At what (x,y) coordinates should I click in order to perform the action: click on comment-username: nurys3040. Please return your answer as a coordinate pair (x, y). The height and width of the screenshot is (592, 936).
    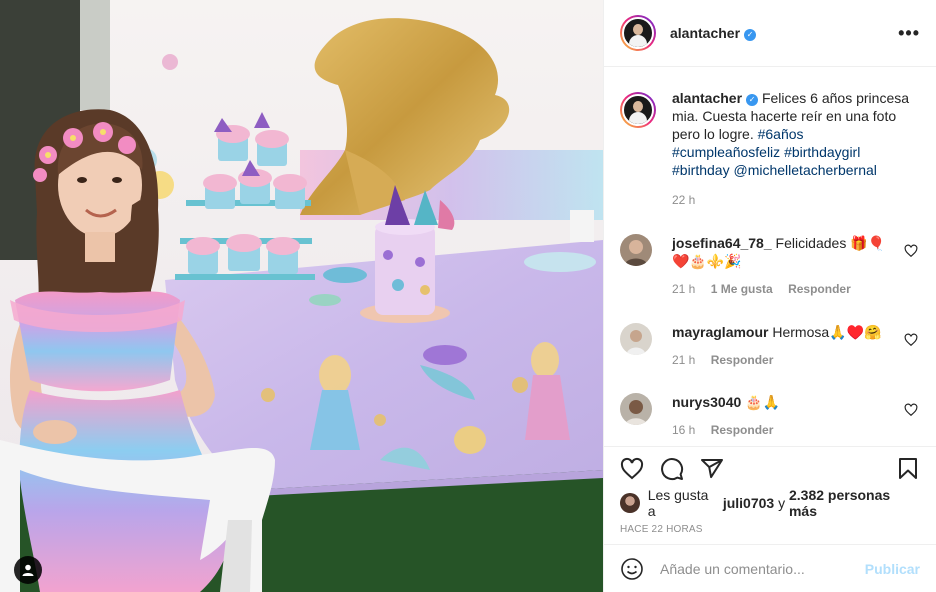
    Looking at the image, I should click on (706, 402).